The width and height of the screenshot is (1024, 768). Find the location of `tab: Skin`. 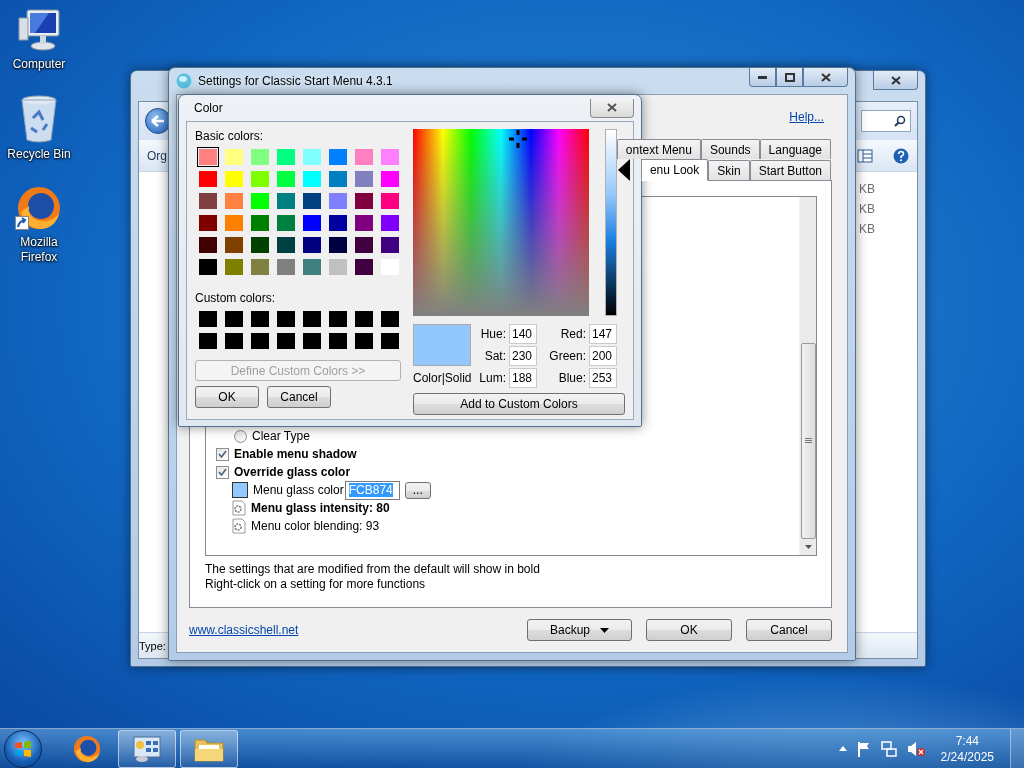

tab: Skin is located at coordinates (729, 170).